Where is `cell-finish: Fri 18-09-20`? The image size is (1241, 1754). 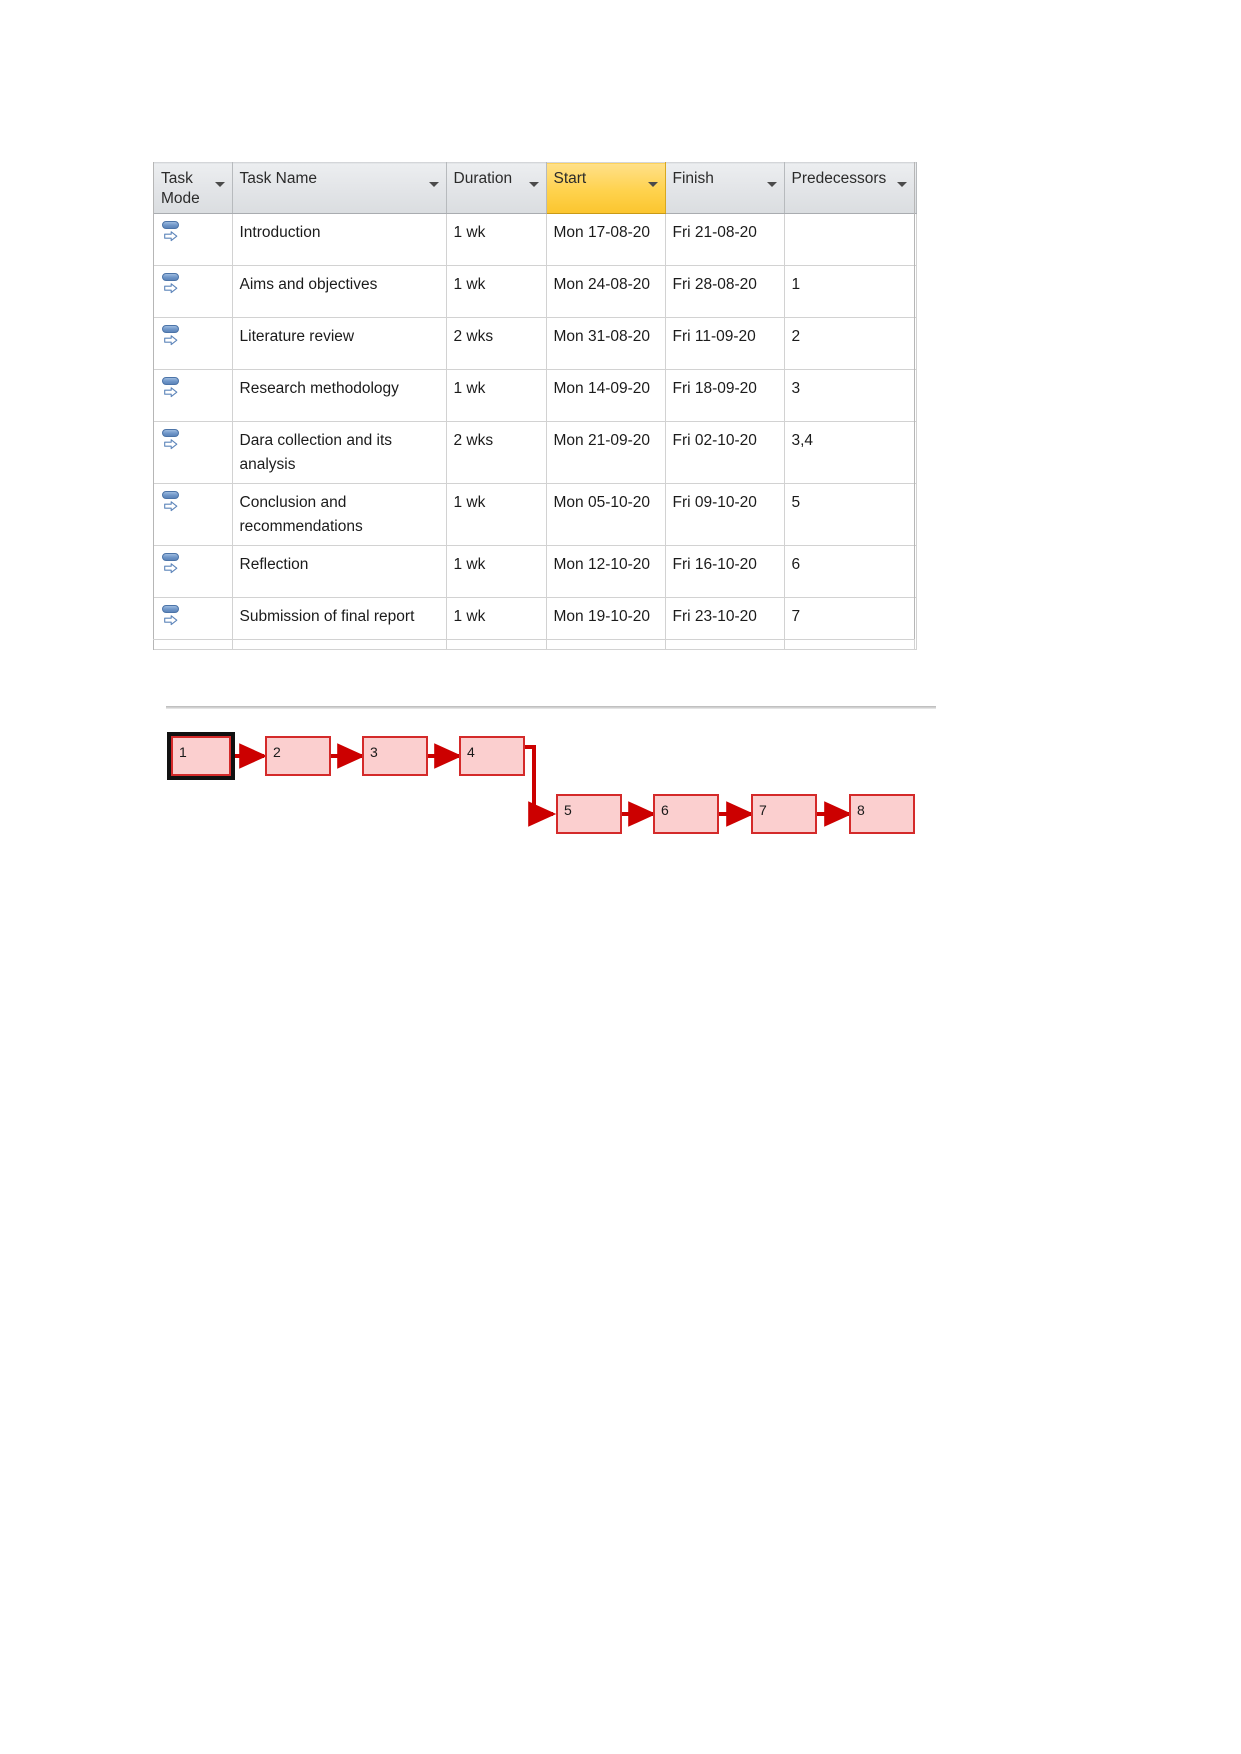 cell-finish: Fri 18-09-20 is located at coordinates (725, 395).